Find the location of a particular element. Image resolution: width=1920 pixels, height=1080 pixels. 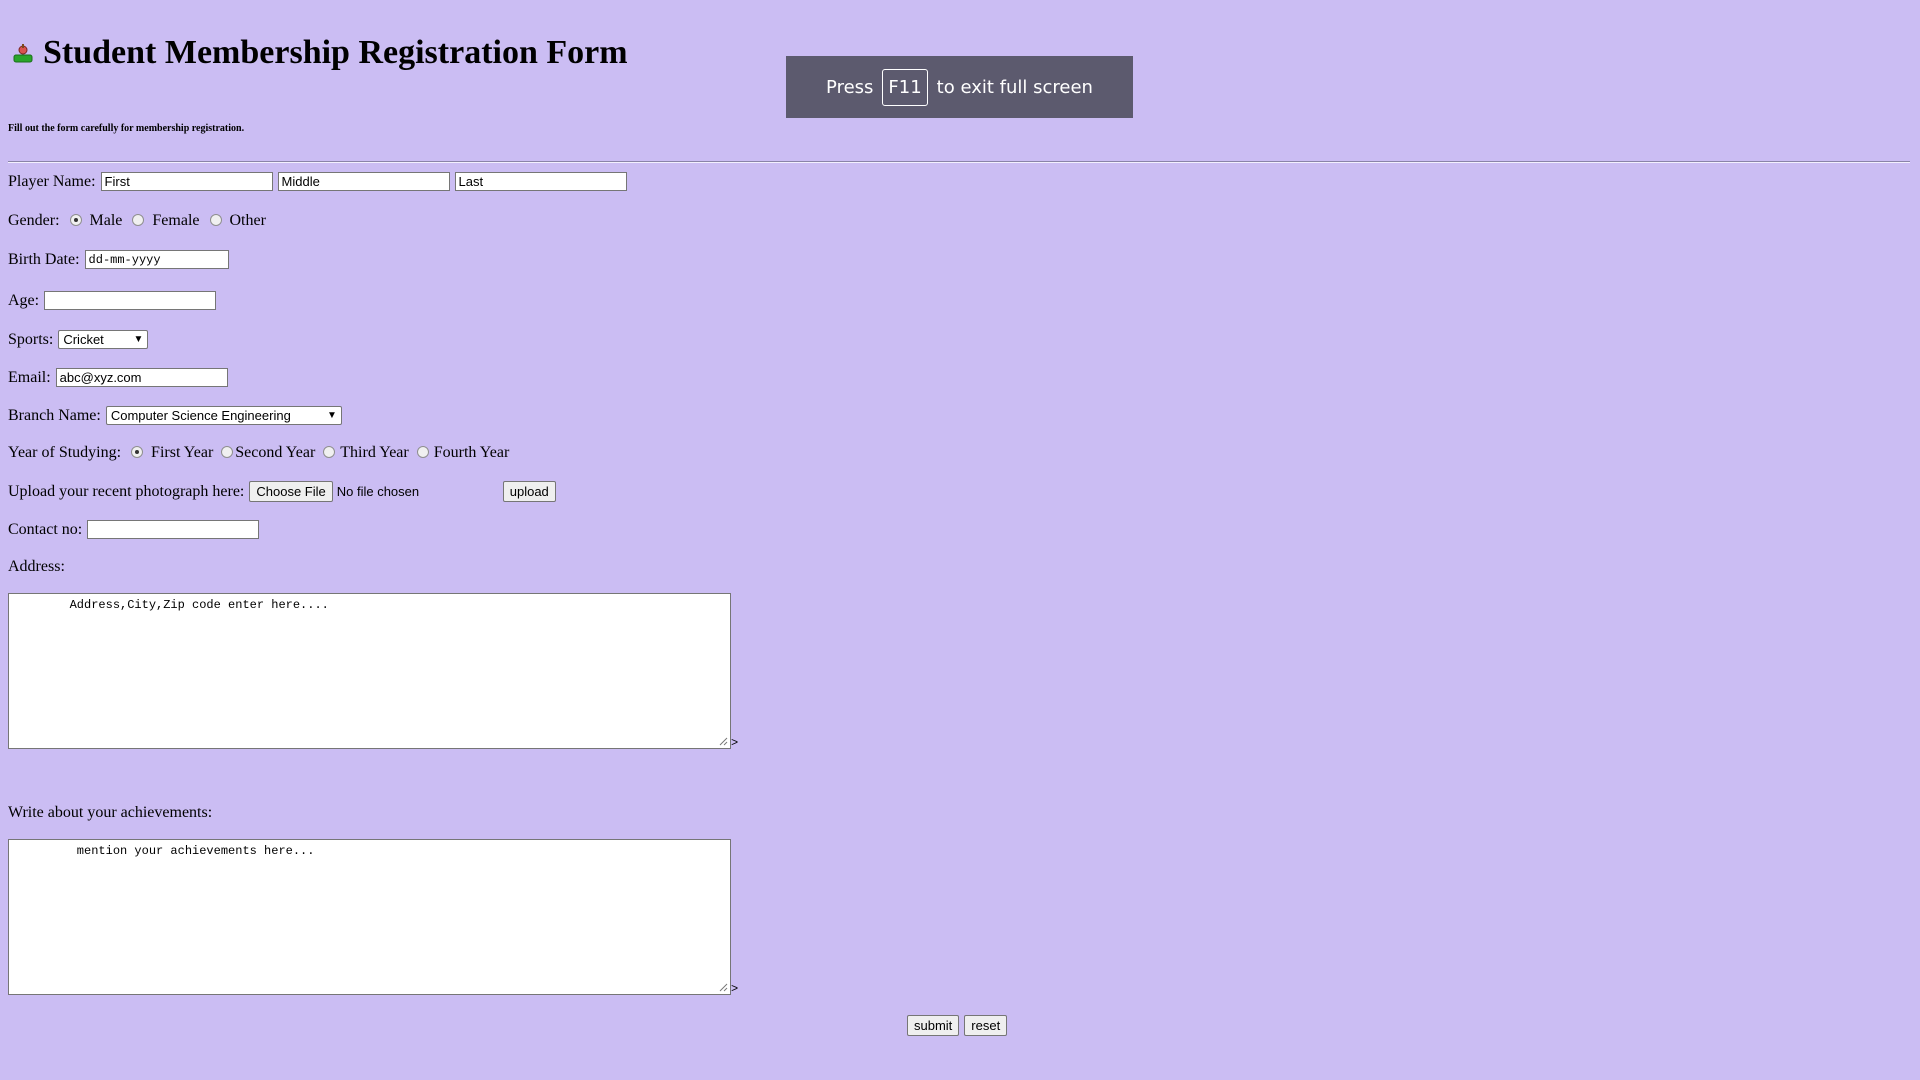

birth-date-input: dd-mm-yyyy is located at coordinates (156, 259).